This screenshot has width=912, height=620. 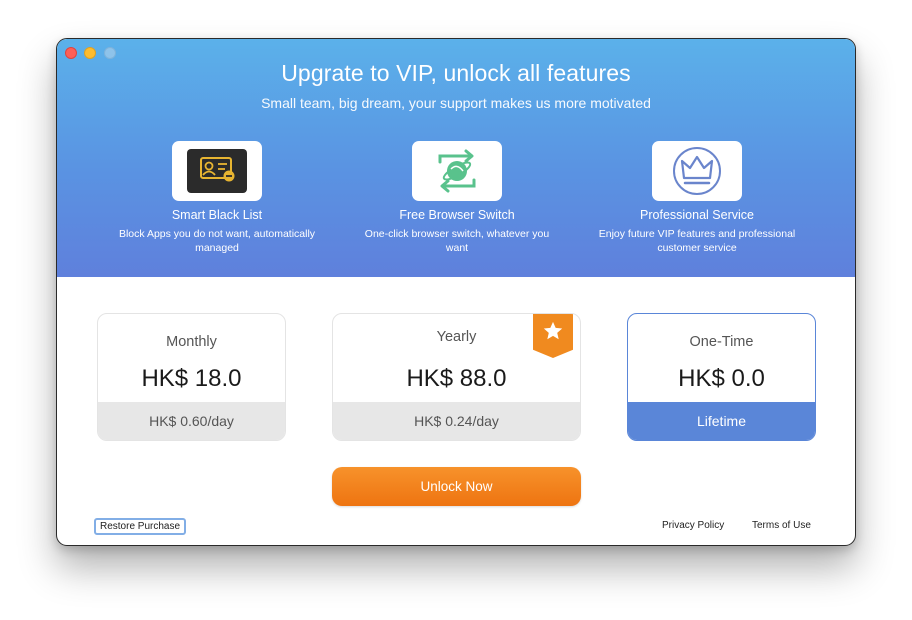 What do you see at coordinates (456, 486) in the screenshot?
I see `unlock-now-button: Unlock Now` at bounding box center [456, 486].